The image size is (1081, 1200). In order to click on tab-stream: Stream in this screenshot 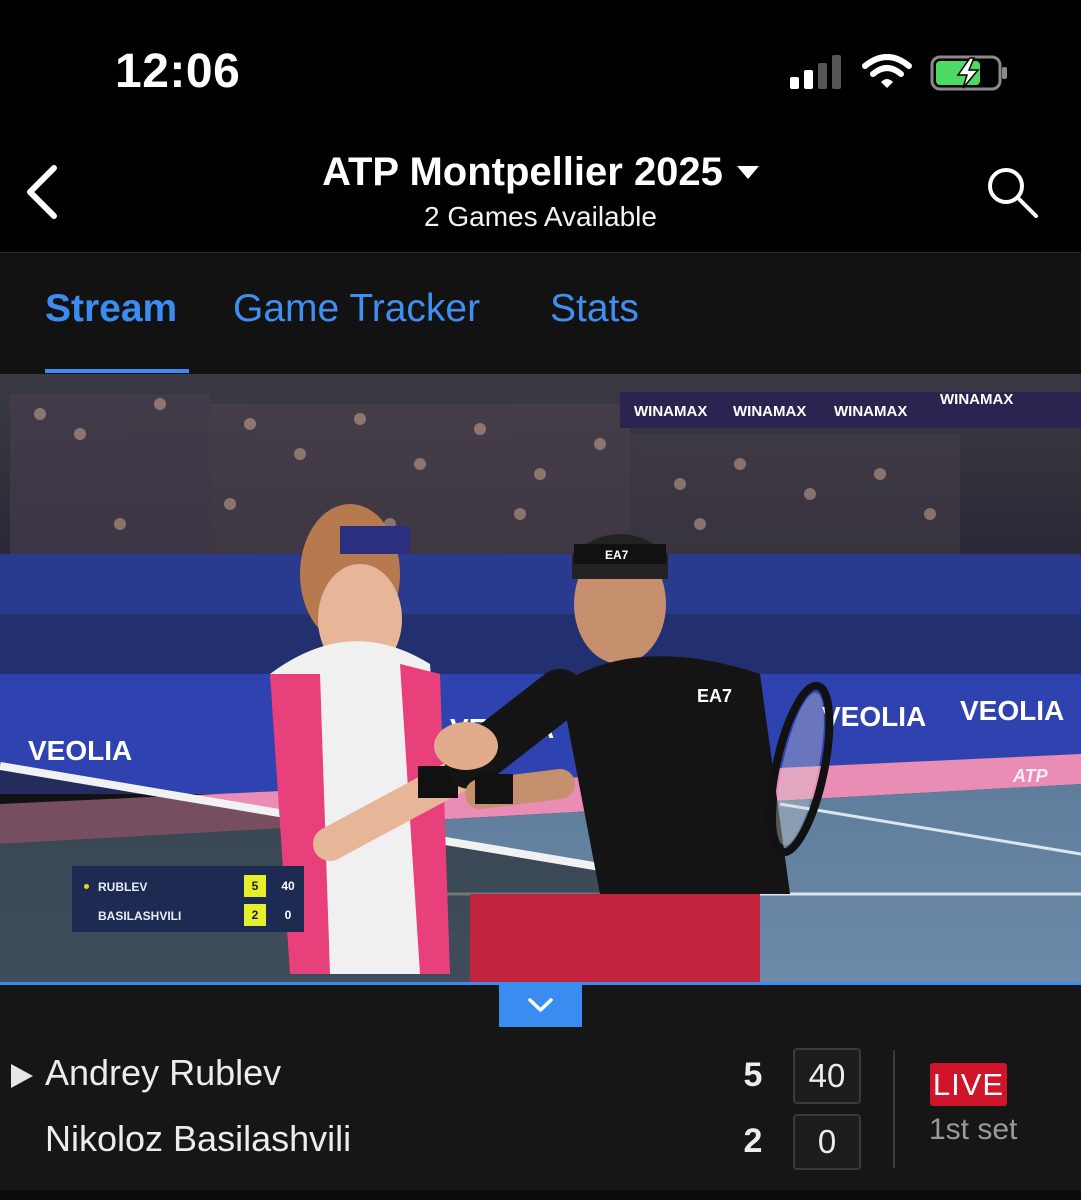, I will do `click(111, 309)`.